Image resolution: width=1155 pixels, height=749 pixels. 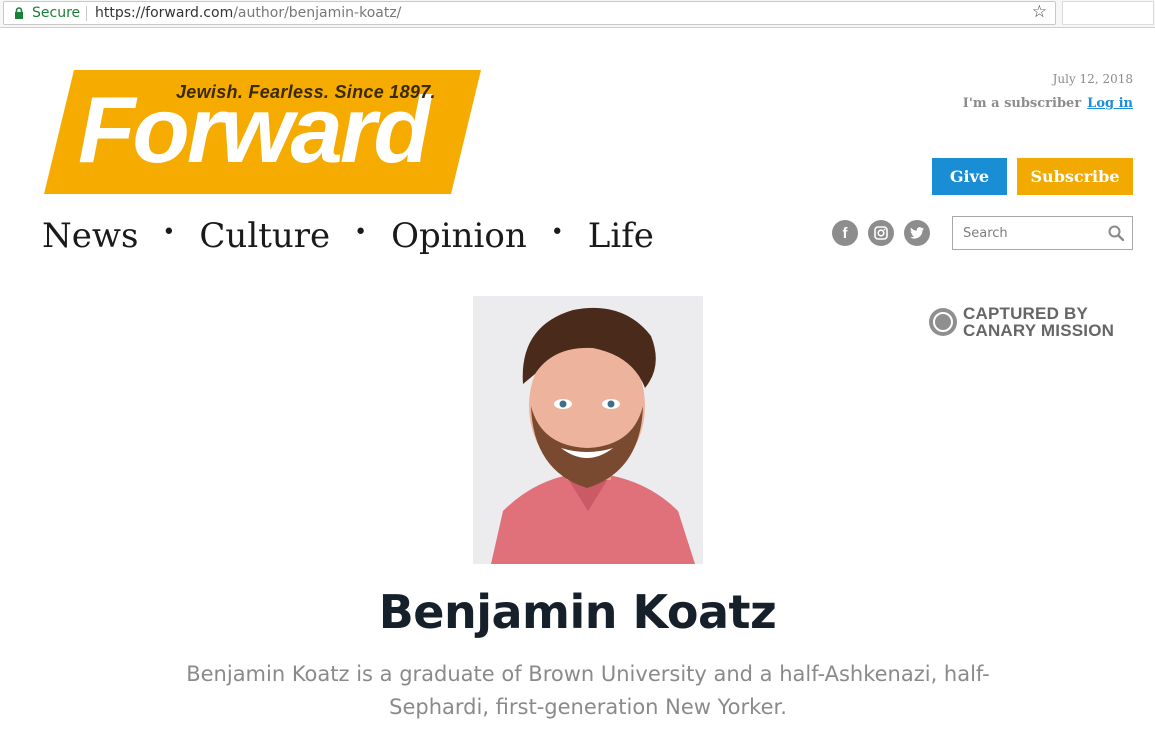 I want to click on secure-label: Secure, so click(x=56, y=13).